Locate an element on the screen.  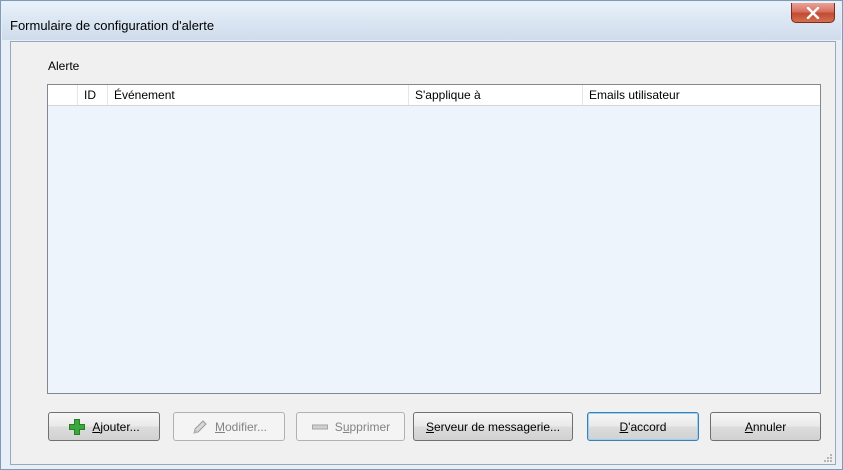
close-button is located at coordinates (813, 13).